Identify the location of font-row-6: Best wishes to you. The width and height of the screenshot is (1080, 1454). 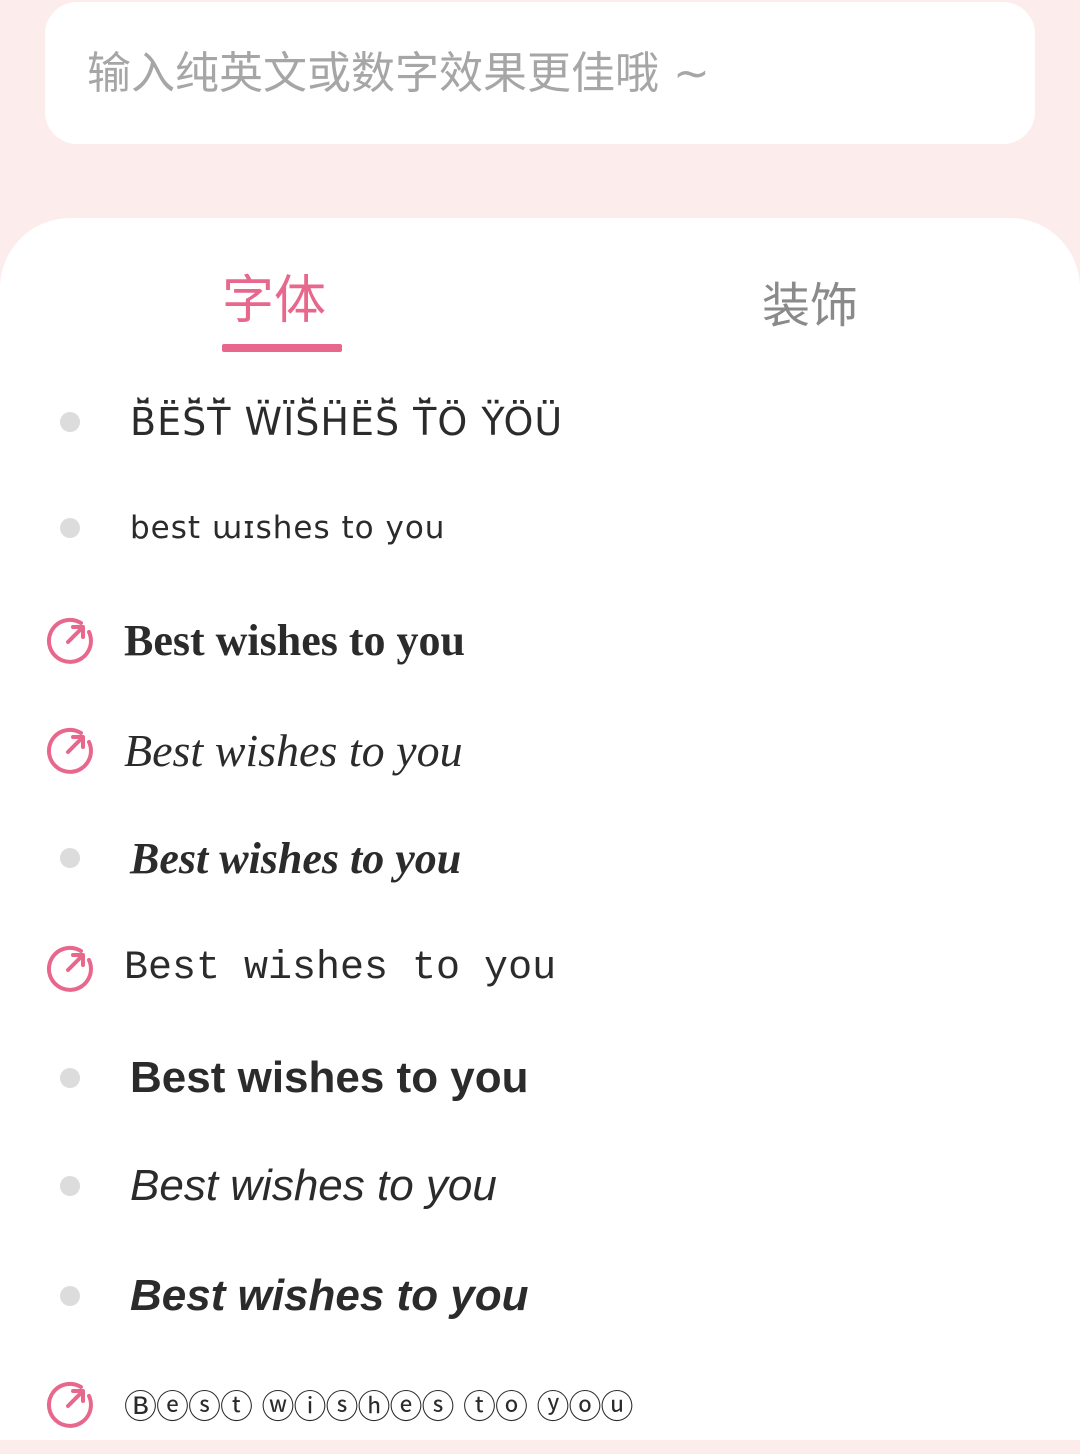
(540, 968).